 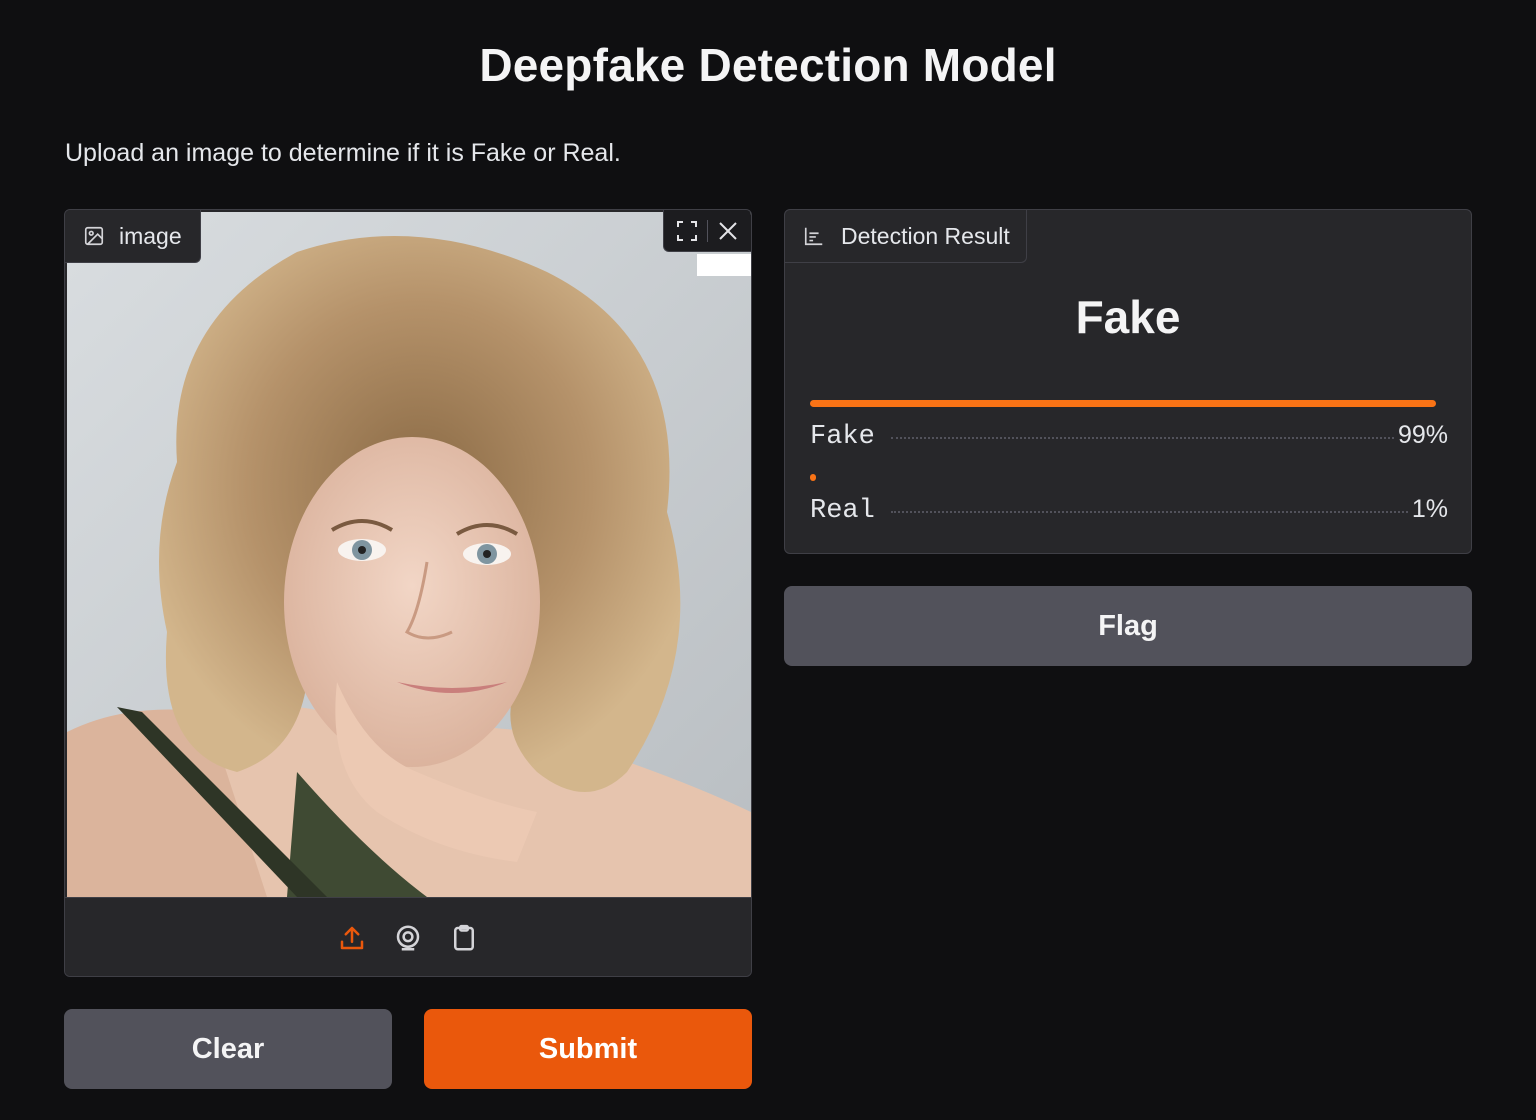 What do you see at coordinates (94, 236) in the screenshot?
I see `image-icon` at bounding box center [94, 236].